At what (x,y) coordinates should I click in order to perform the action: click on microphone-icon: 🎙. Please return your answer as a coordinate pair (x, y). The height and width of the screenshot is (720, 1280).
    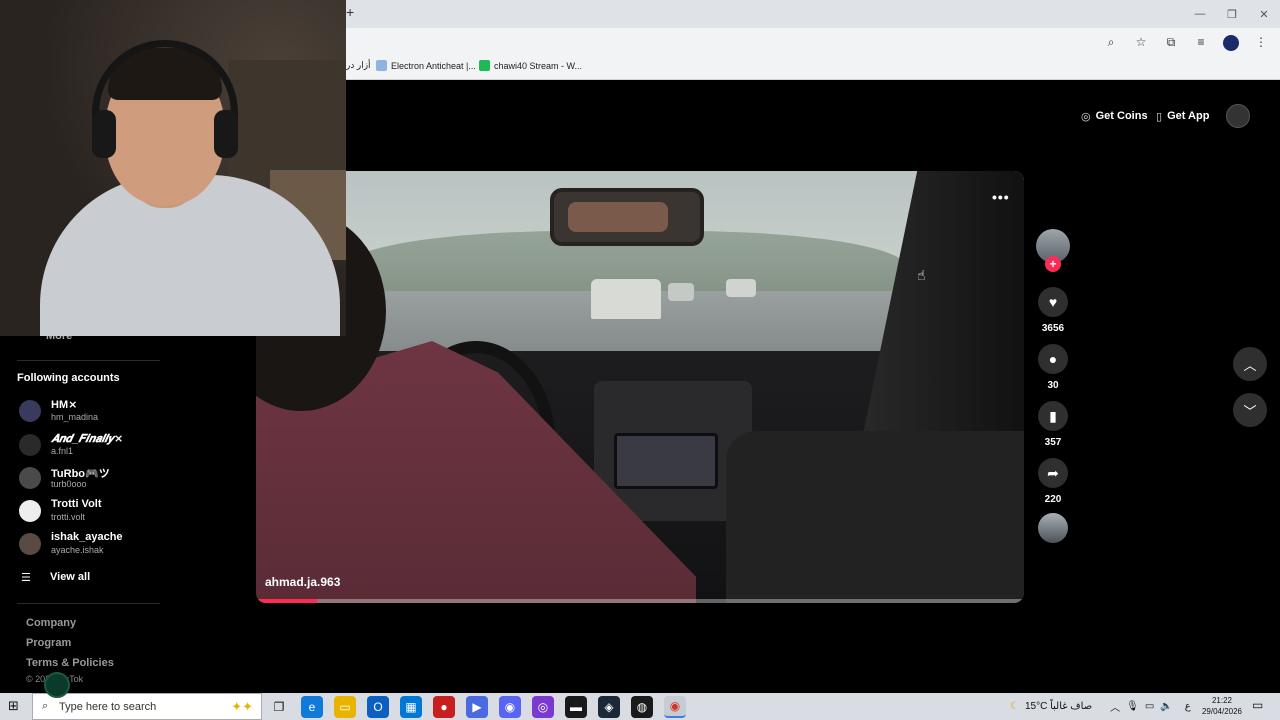
    Looking at the image, I should click on (1132, 706).